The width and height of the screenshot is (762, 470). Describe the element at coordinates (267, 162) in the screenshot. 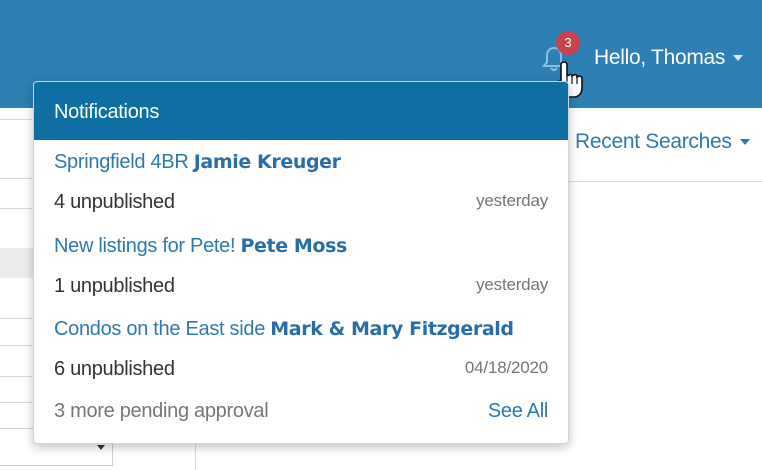

I see `client-name: Jamie Kreuger` at that location.